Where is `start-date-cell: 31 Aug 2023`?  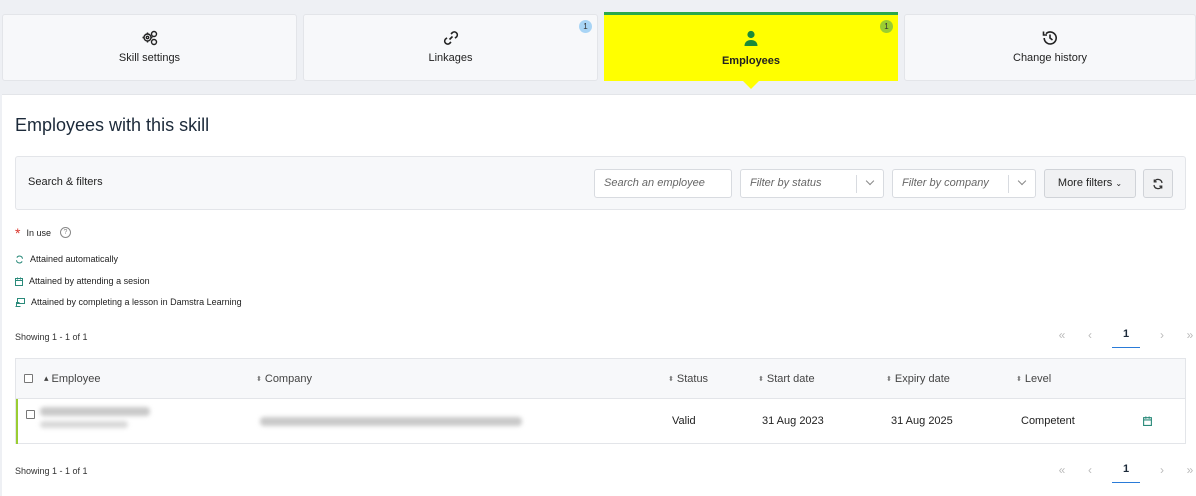
start-date-cell: 31 Aug 2023 is located at coordinates (793, 421).